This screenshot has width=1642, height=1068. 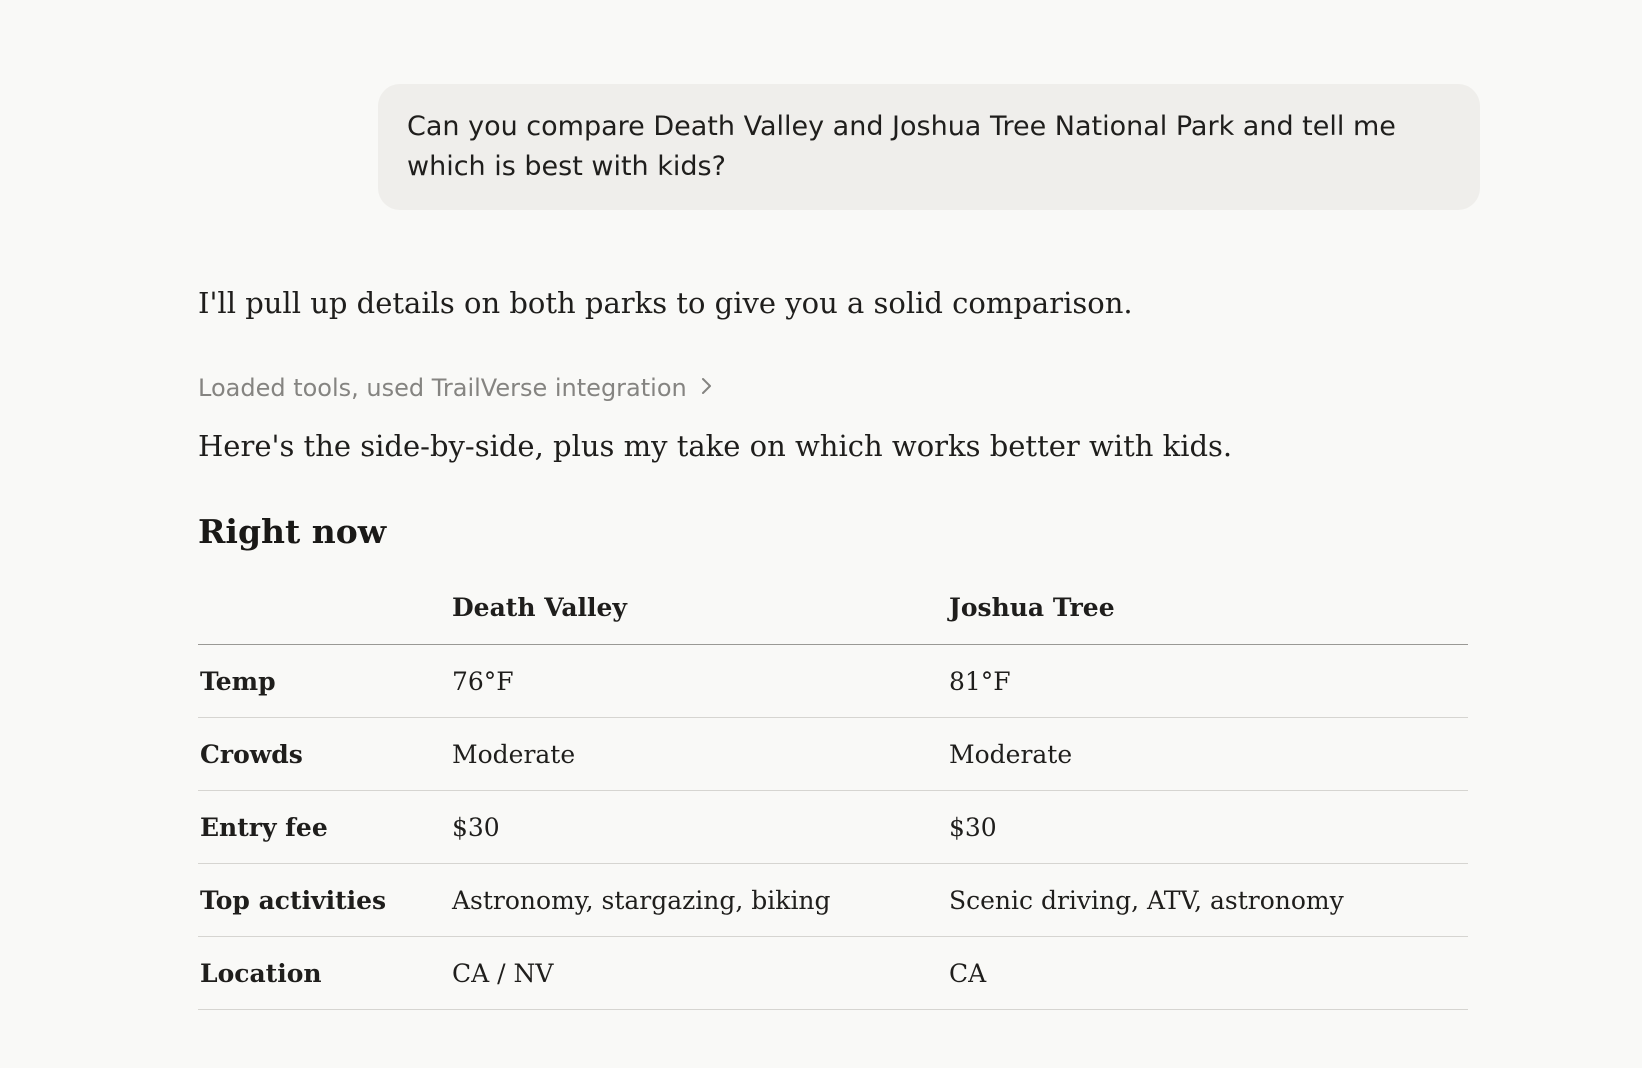 I want to click on section-heading: Right now, so click(x=292, y=531).